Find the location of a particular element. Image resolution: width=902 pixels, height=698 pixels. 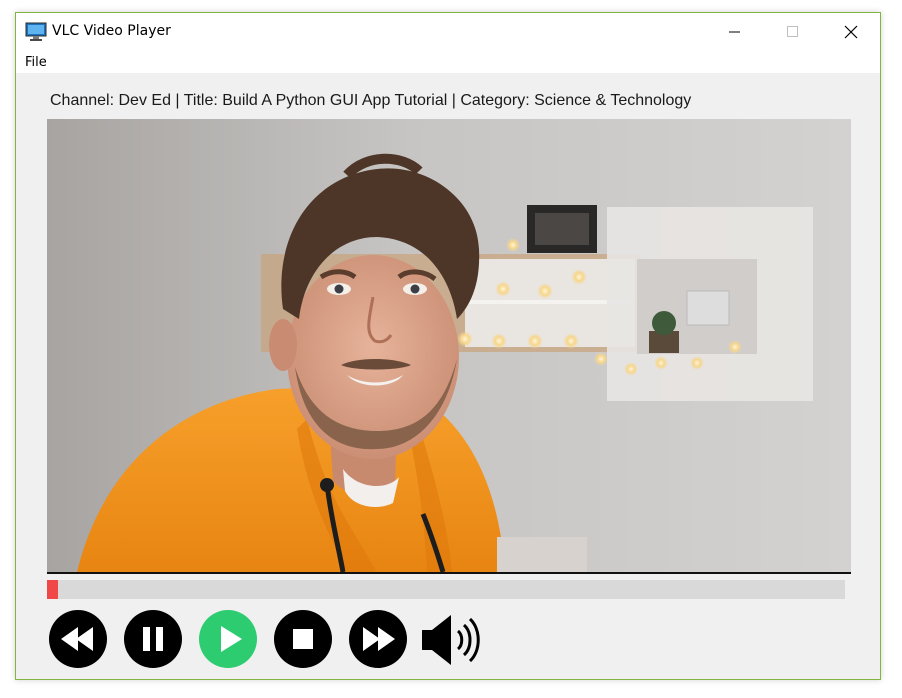

stop-icon is located at coordinates (303, 639).